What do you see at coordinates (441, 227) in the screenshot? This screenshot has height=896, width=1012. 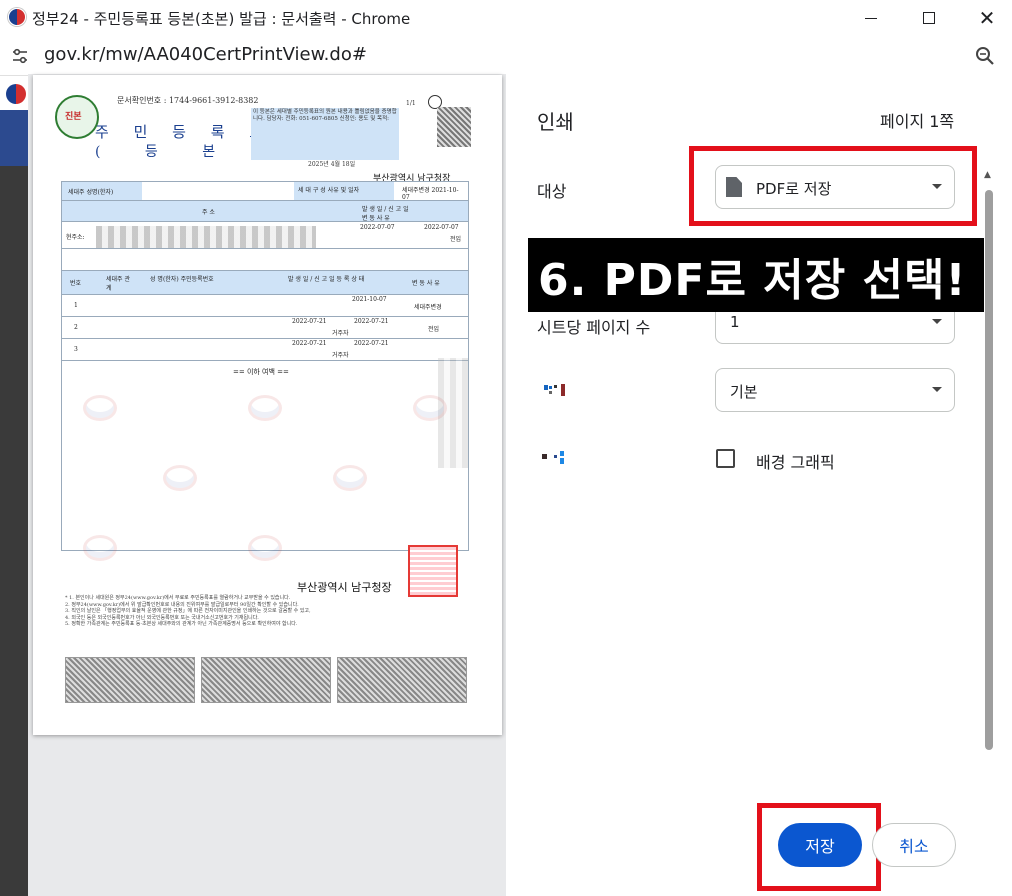 I see `address-date2: 2022-07-07` at bounding box center [441, 227].